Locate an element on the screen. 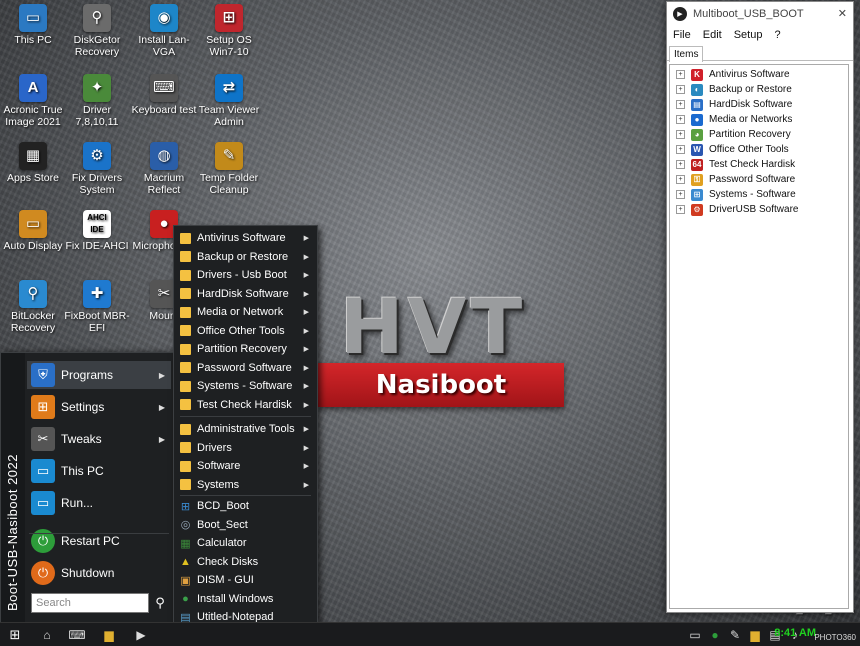 This screenshot has width=860, height=646. start-menu-item: ▭ This PC is located at coordinates (99, 471).